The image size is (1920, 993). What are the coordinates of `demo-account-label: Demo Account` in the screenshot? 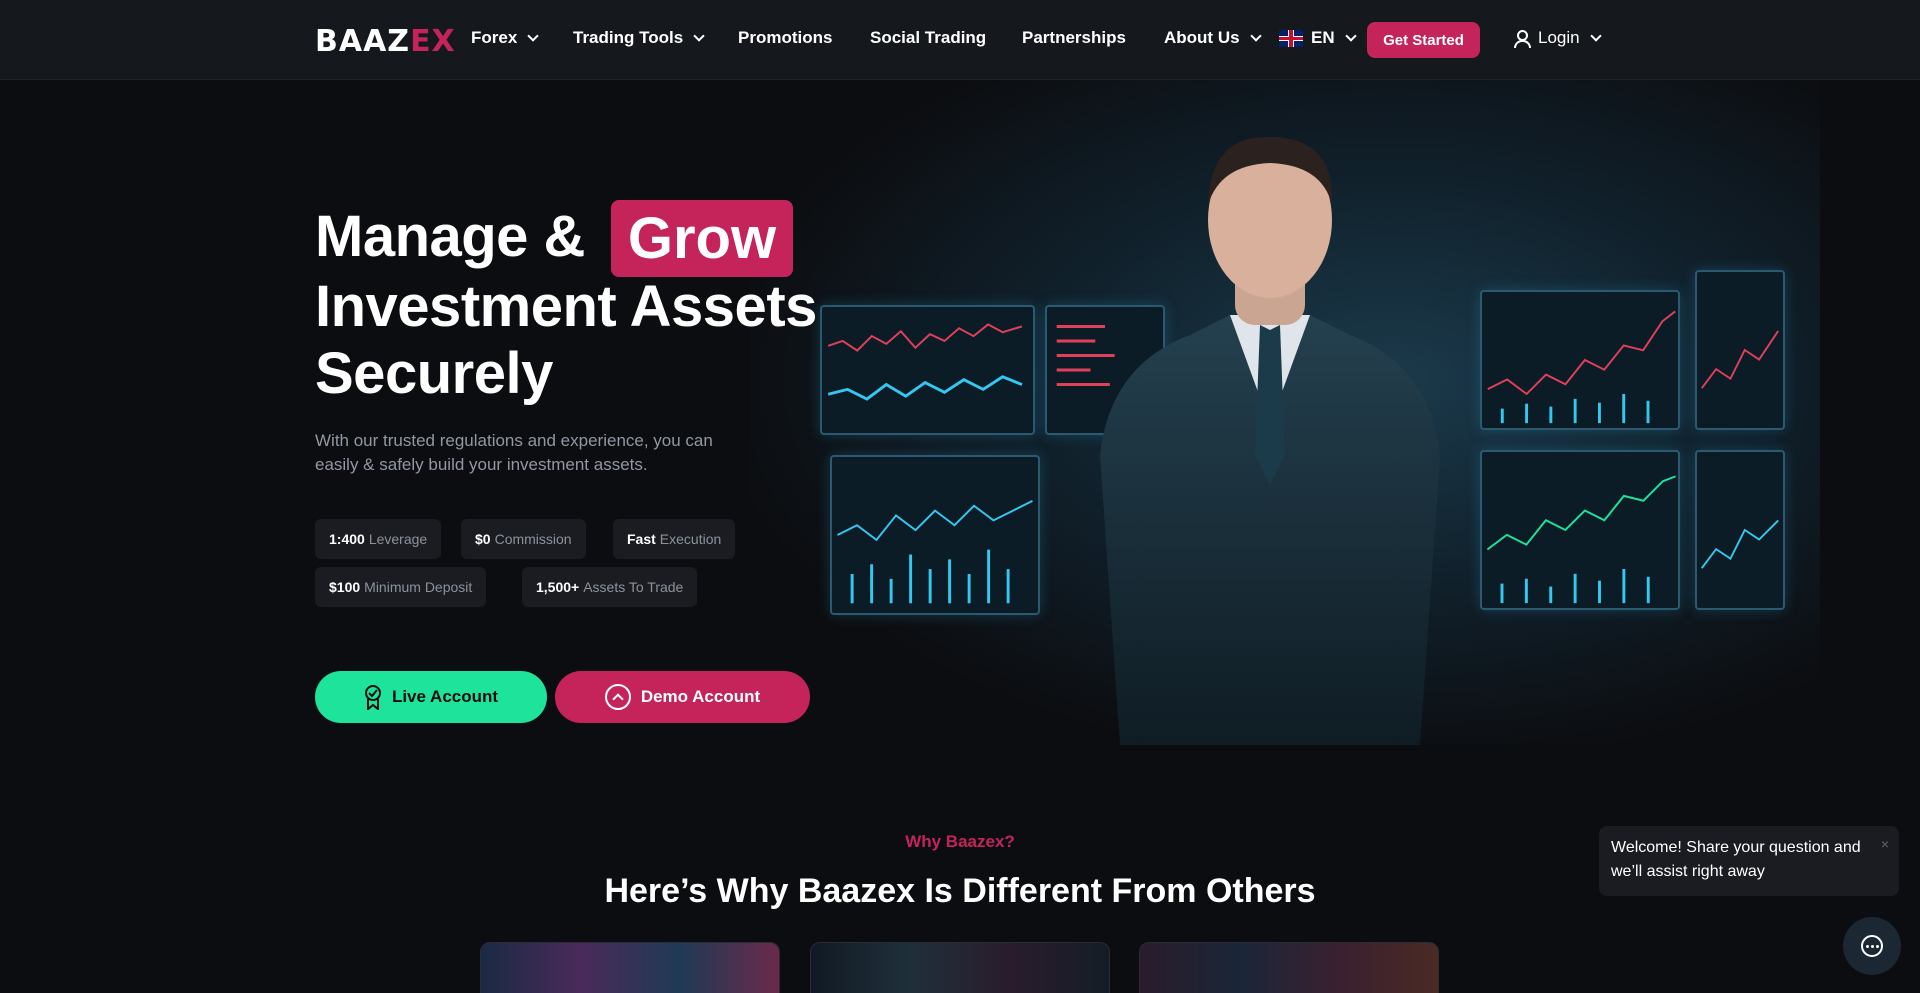 It's located at (700, 696).